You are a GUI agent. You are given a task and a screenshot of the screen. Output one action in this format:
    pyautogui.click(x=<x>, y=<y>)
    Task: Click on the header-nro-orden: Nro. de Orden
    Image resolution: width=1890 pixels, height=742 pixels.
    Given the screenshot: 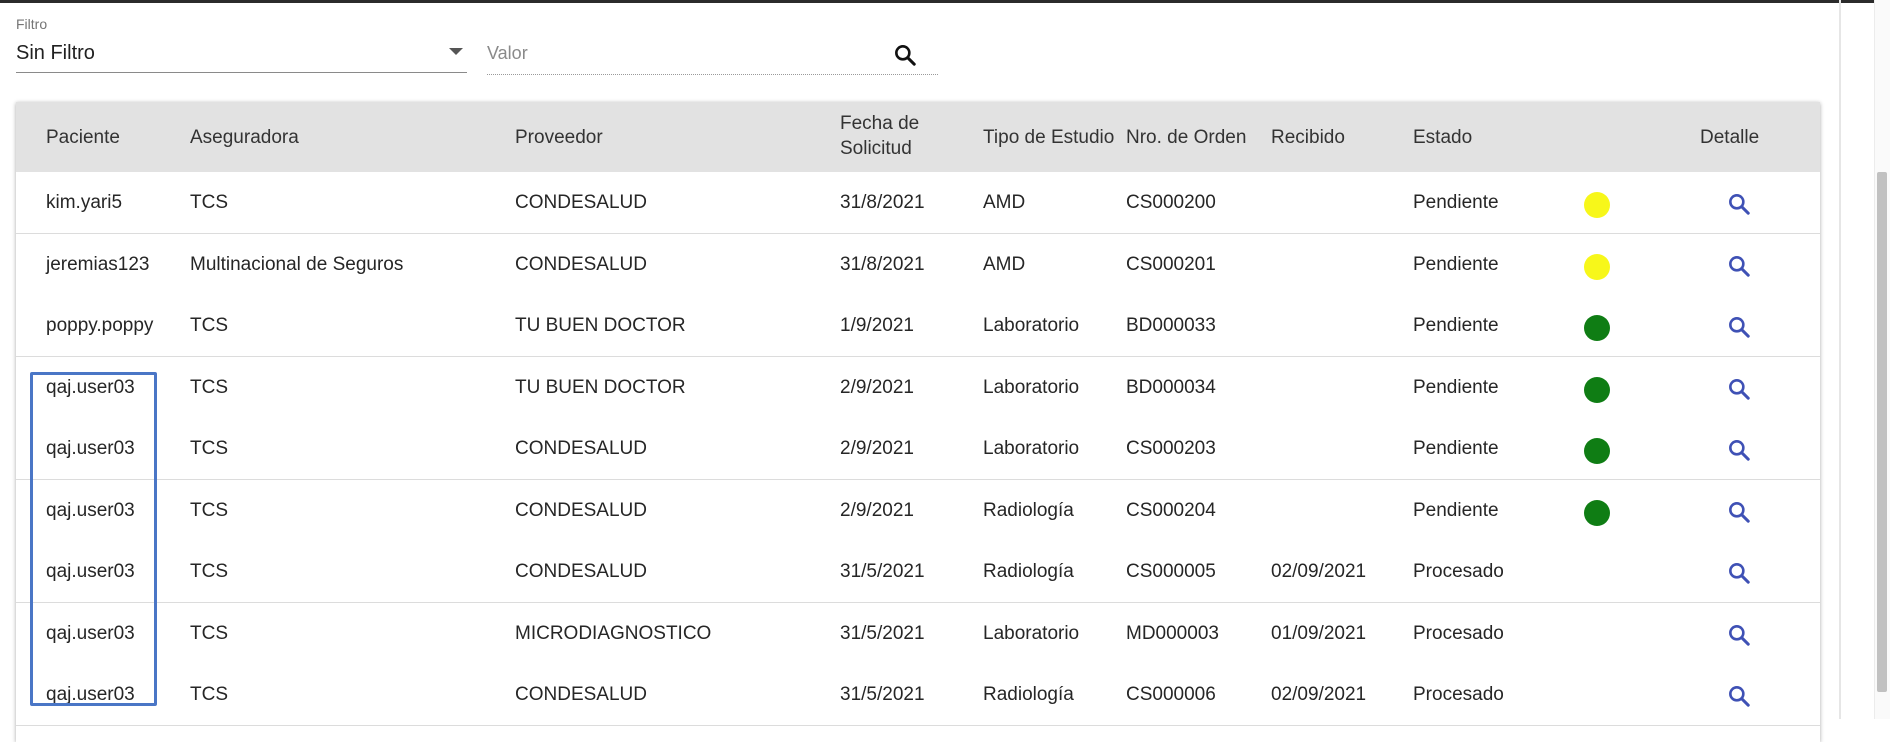 What is the action you would take?
    pyautogui.click(x=1186, y=137)
    